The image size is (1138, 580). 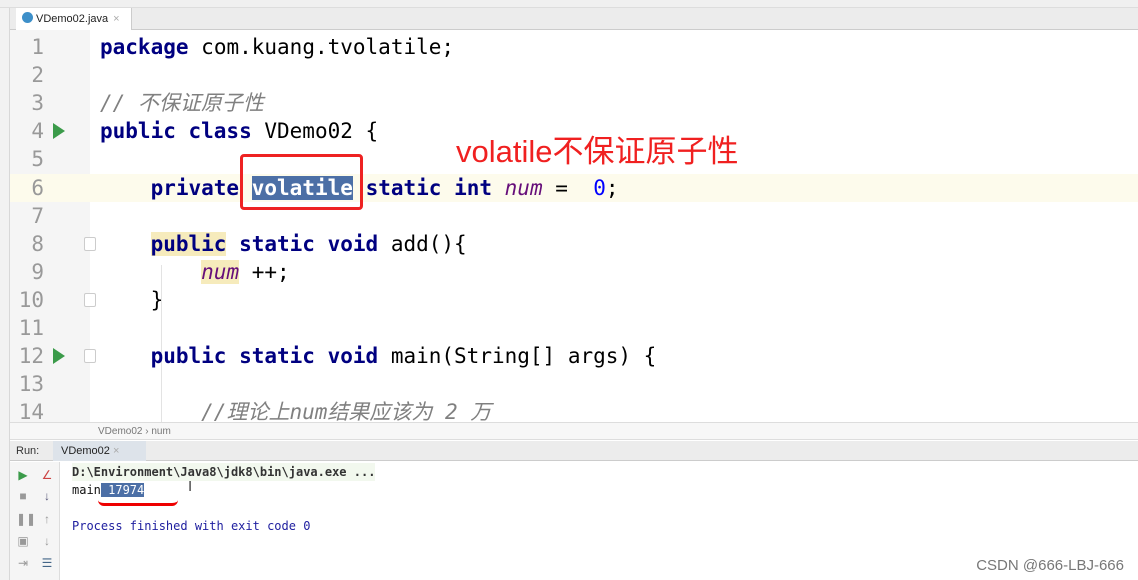 What do you see at coordinates (428, 243) in the screenshot?
I see `code-token: add(){` at bounding box center [428, 243].